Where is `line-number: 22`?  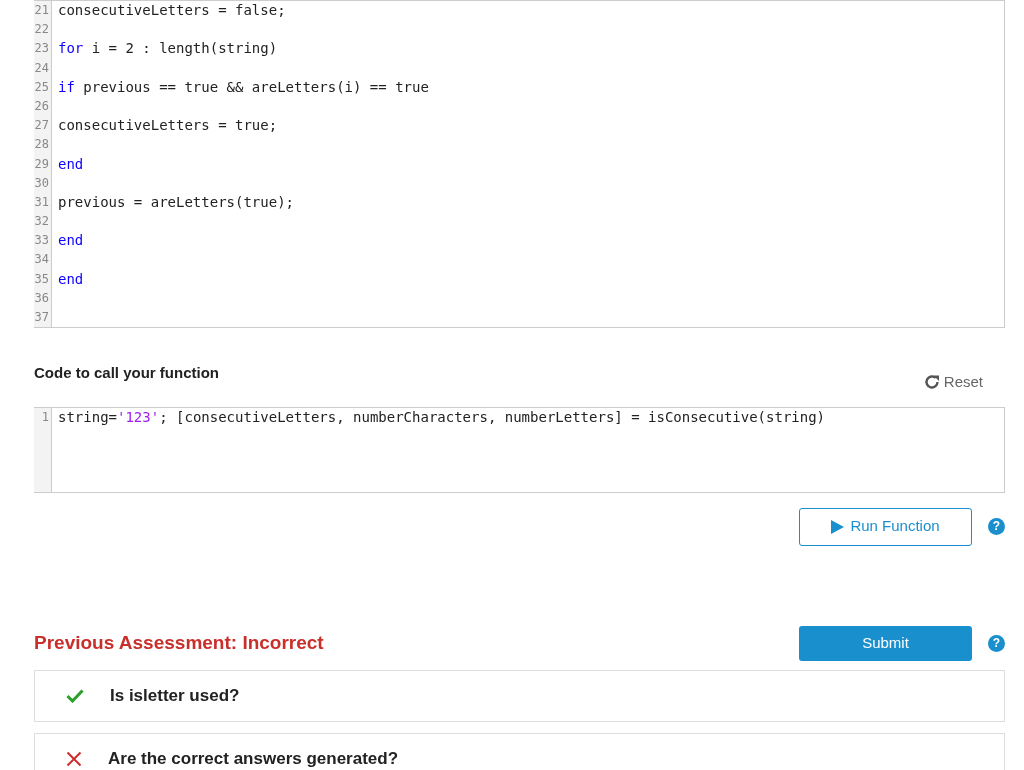
line-number: 22 is located at coordinates (42, 30).